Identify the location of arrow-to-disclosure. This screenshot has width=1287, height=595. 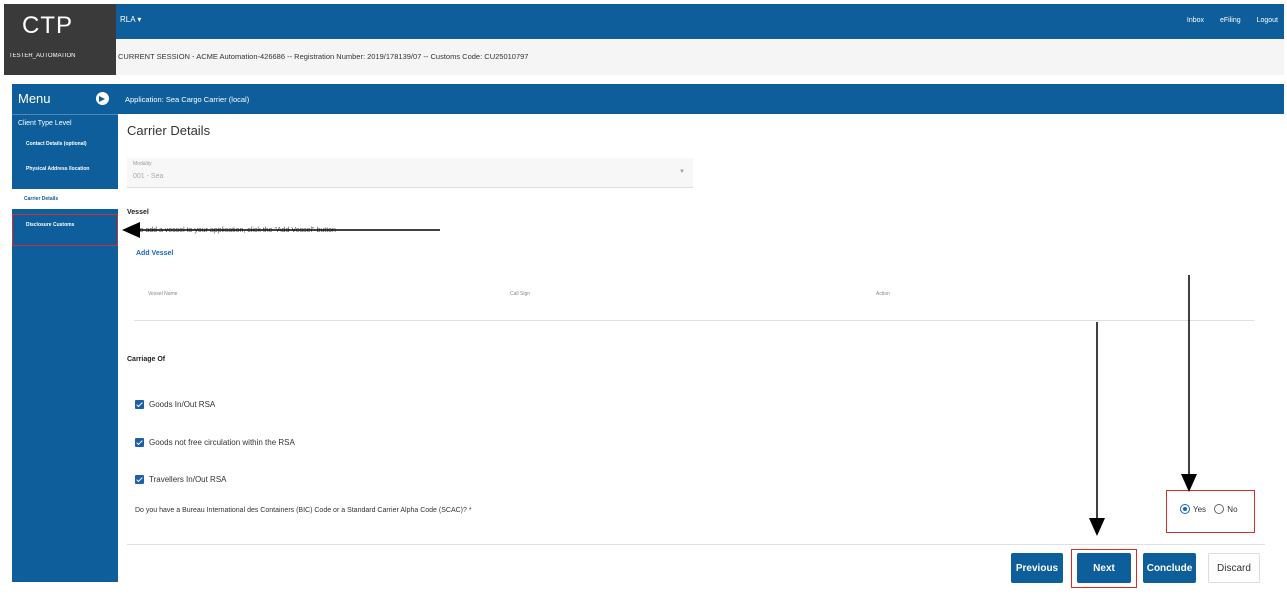
(281, 230).